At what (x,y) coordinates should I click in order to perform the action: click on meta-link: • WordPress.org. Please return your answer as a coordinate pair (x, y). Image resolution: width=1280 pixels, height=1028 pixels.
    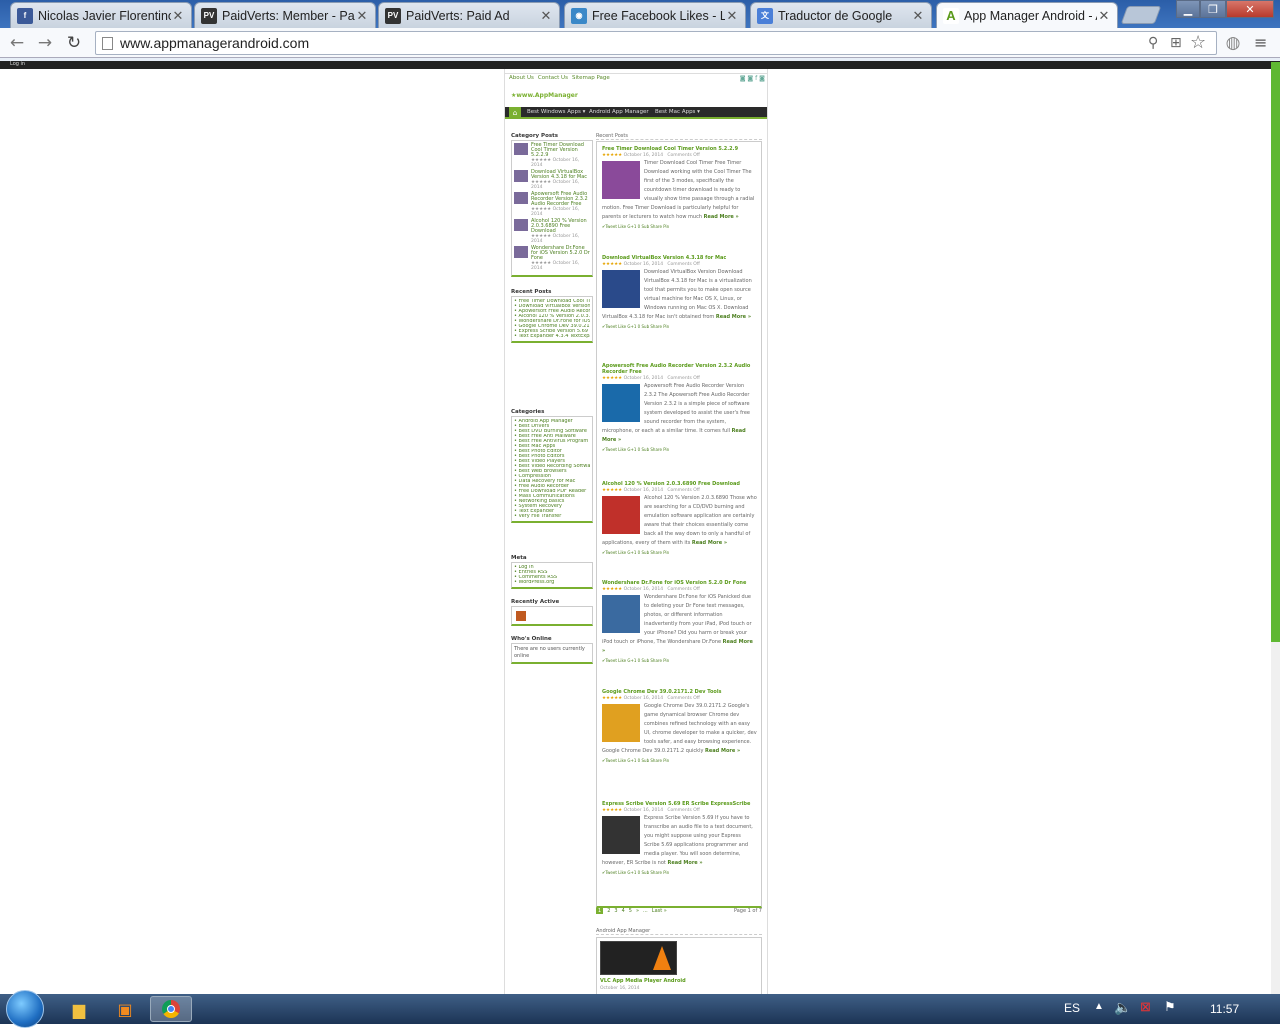
    Looking at the image, I should click on (552, 582).